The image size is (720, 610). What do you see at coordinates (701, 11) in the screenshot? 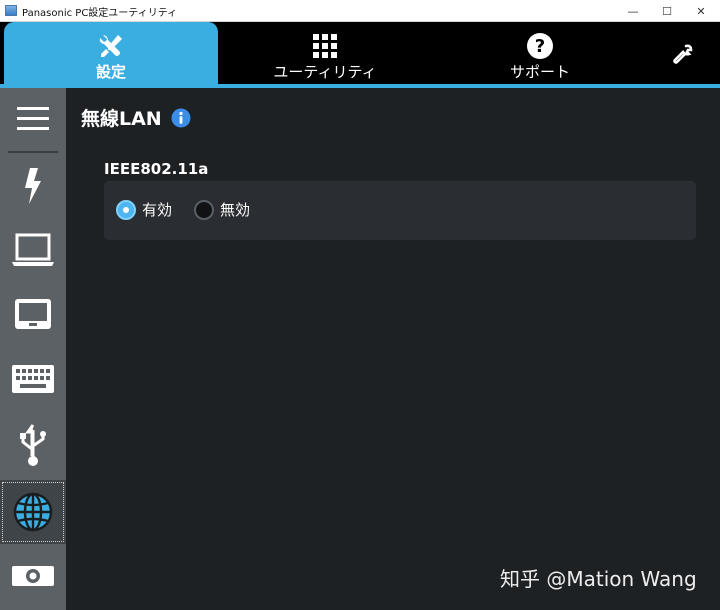
I see `close-button: ✕` at bounding box center [701, 11].